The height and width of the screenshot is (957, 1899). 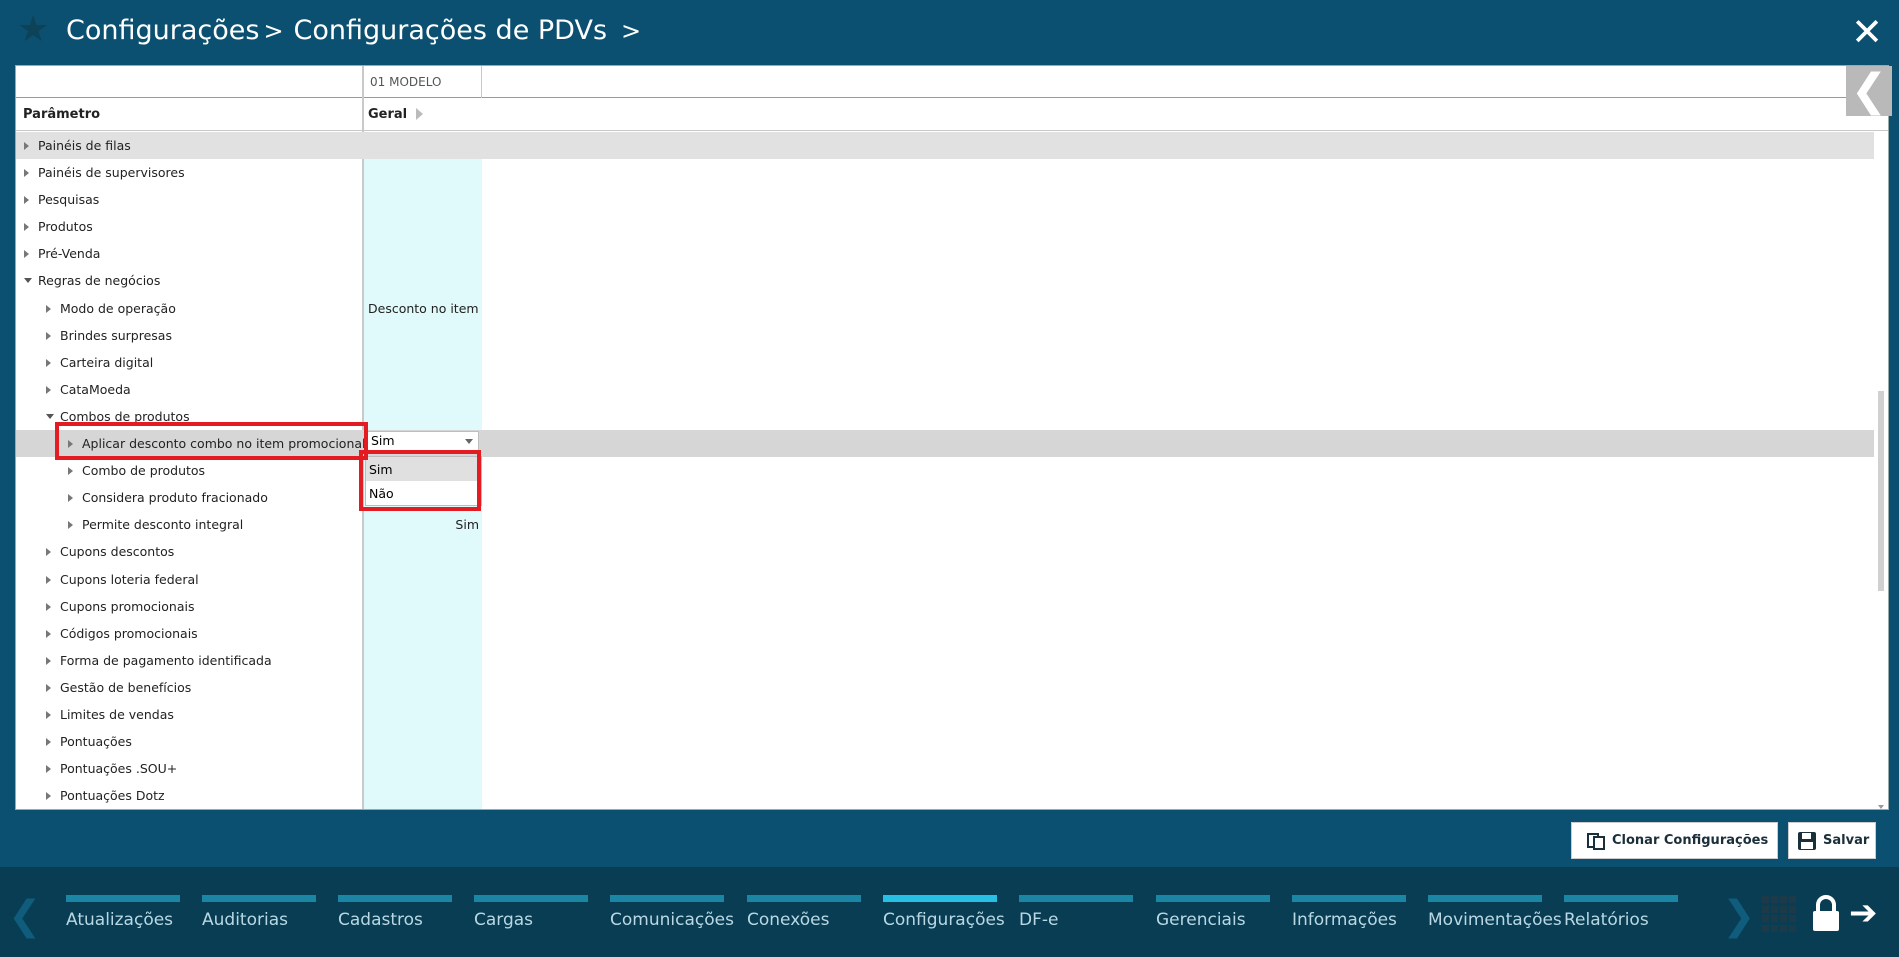 I want to click on scroll-down-icon, so click(x=1881, y=807).